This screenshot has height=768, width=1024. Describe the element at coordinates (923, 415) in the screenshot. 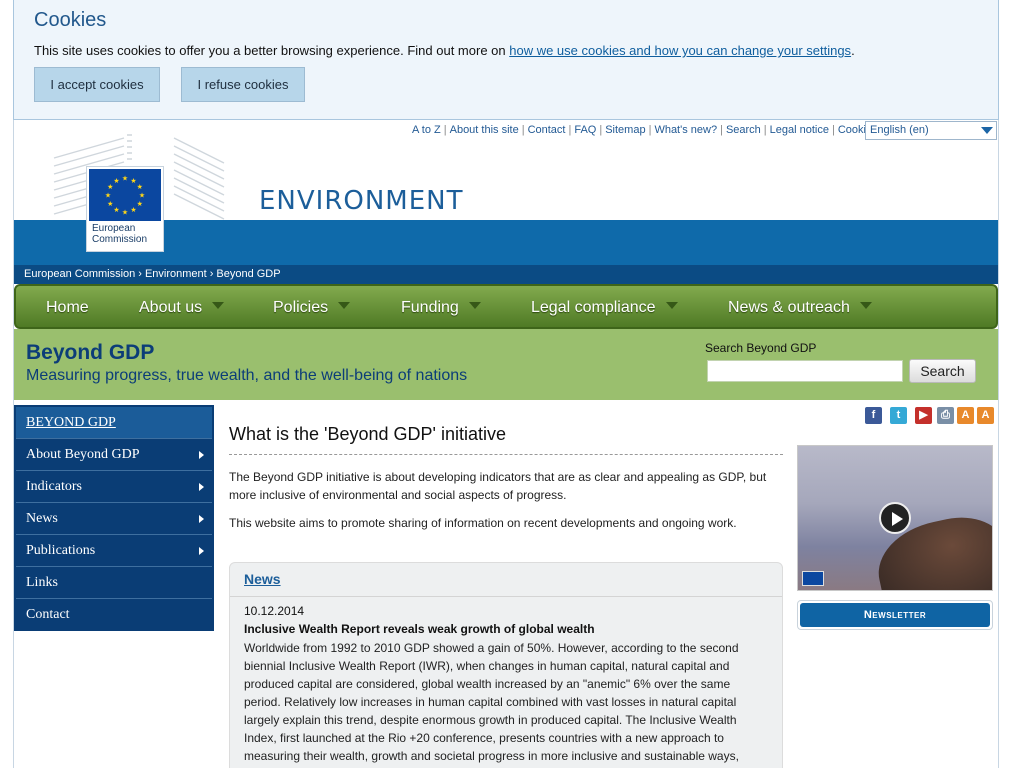

I see `youtube-icon: ▶` at that location.